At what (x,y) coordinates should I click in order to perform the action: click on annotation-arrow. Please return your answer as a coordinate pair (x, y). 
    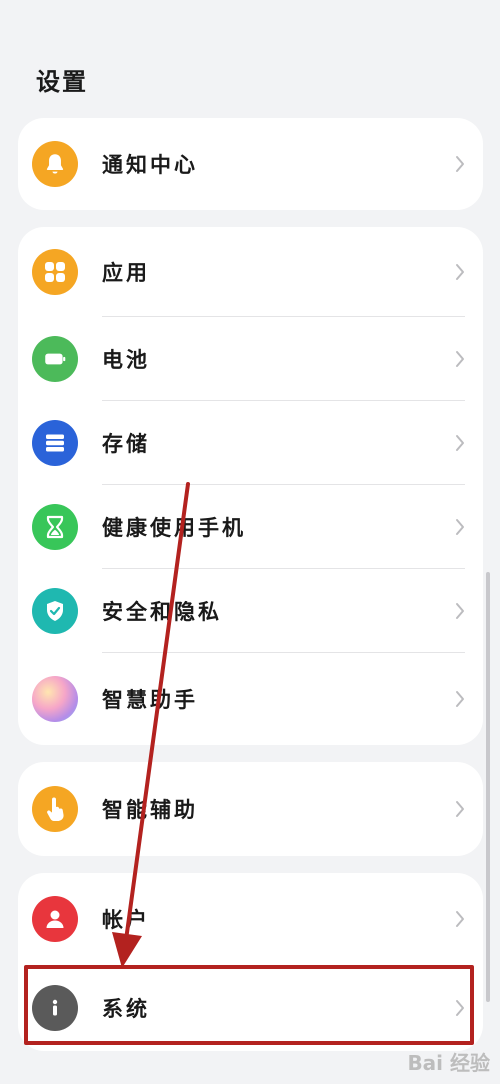
    Looking at the image, I should click on (151, 725).